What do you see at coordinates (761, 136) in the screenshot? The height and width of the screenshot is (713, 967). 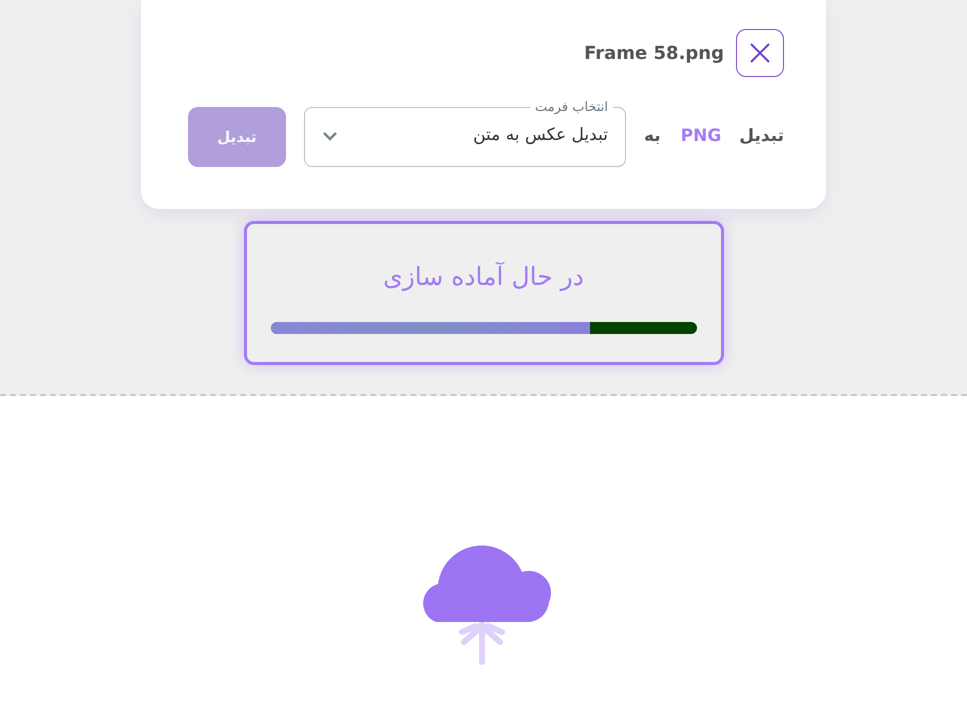 I see `convert-label: تبدیل` at bounding box center [761, 136].